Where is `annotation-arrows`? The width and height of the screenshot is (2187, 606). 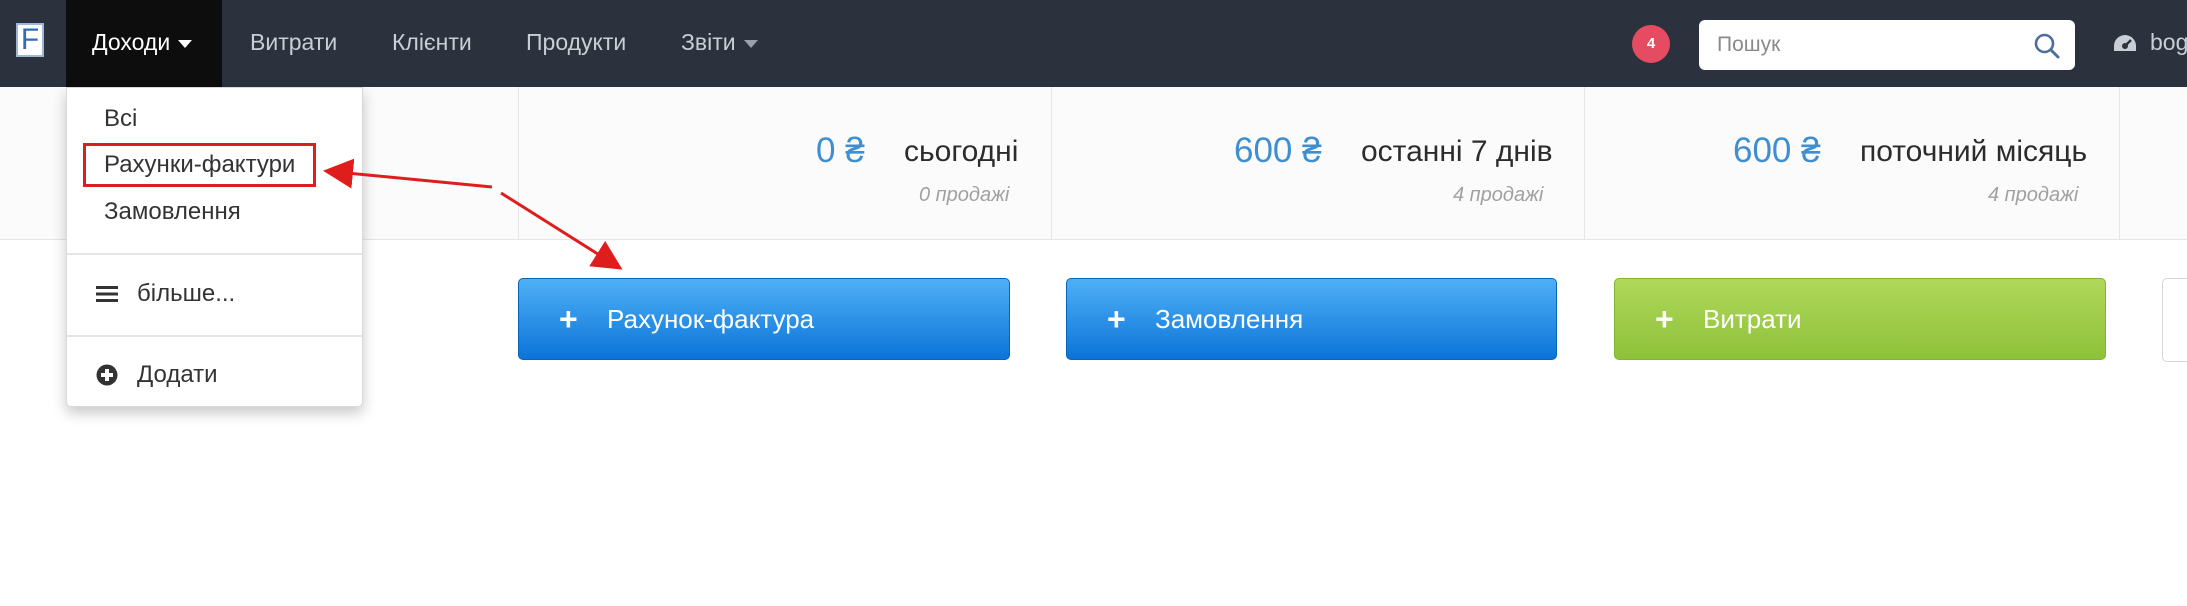 annotation-arrows is located at coordinates (473, 214).